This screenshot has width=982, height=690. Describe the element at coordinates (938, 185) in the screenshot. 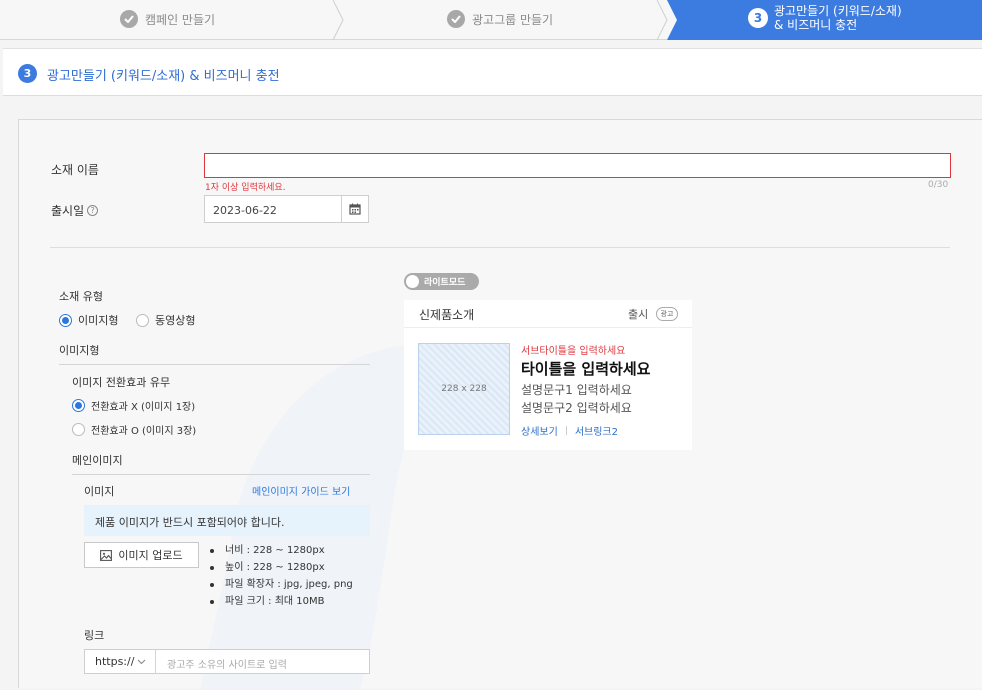

I see `name-char-counter: 0/30` at that location.